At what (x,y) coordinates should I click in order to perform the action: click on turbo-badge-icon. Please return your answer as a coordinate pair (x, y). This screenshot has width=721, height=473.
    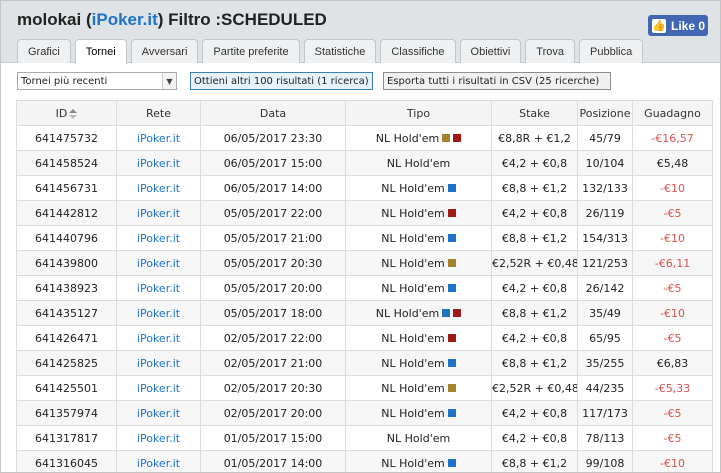
    Looking at the image, I should click on (457, 312).